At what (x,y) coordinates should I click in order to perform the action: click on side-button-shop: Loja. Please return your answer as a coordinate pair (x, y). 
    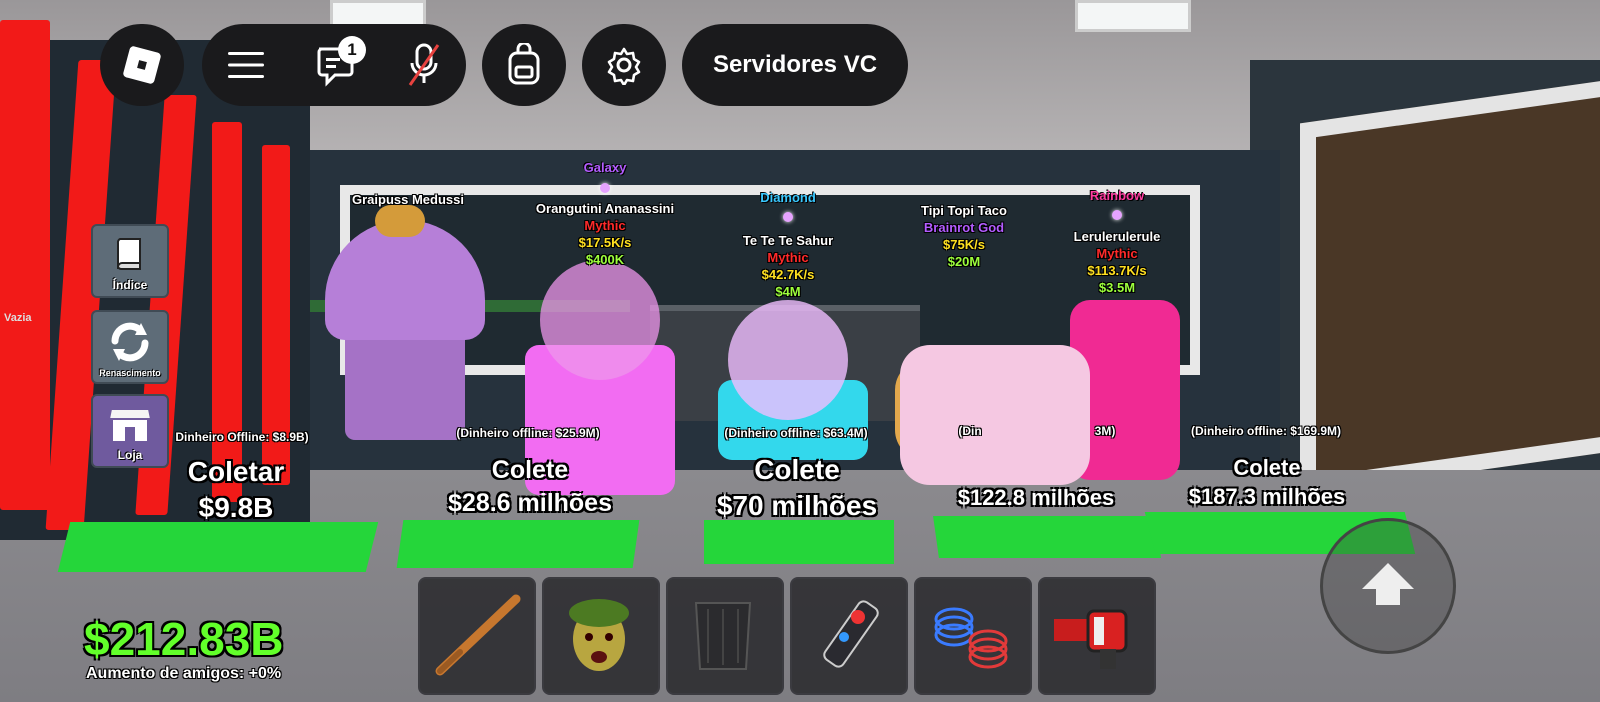
    Looking at the image, I should click on (130, 431).